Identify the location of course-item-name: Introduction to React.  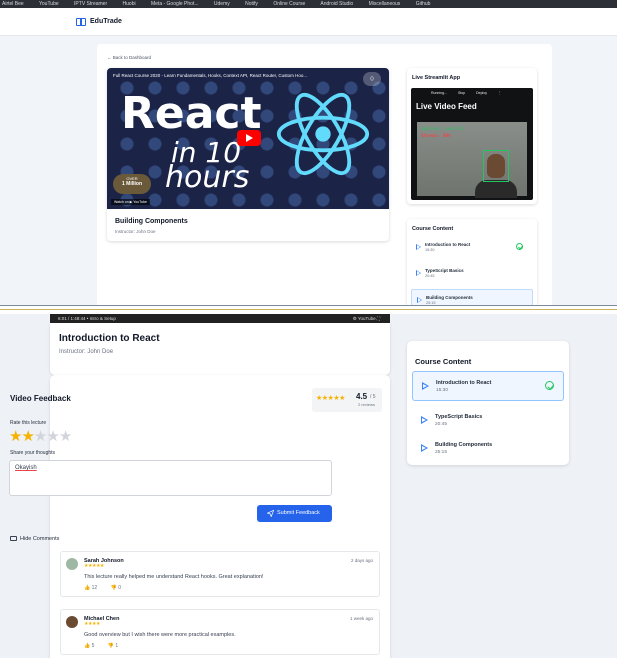
(448, 244).